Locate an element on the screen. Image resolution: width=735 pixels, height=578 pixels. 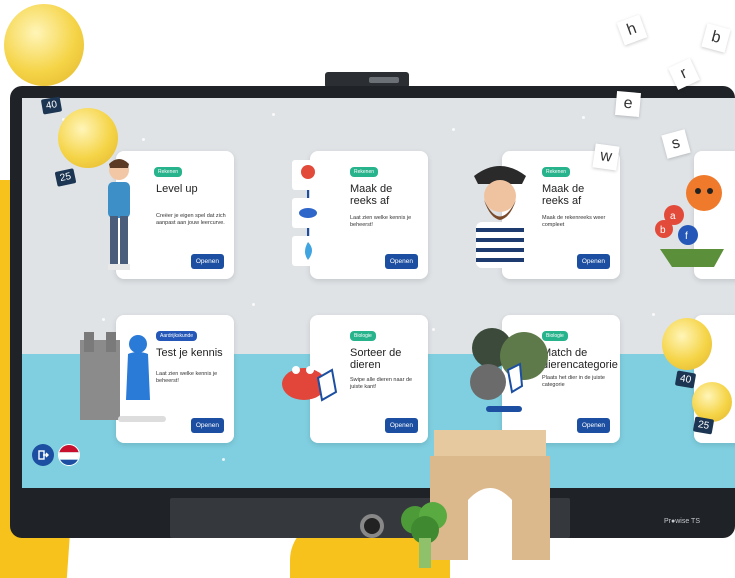
language-button is located at coordinates (69, 455).